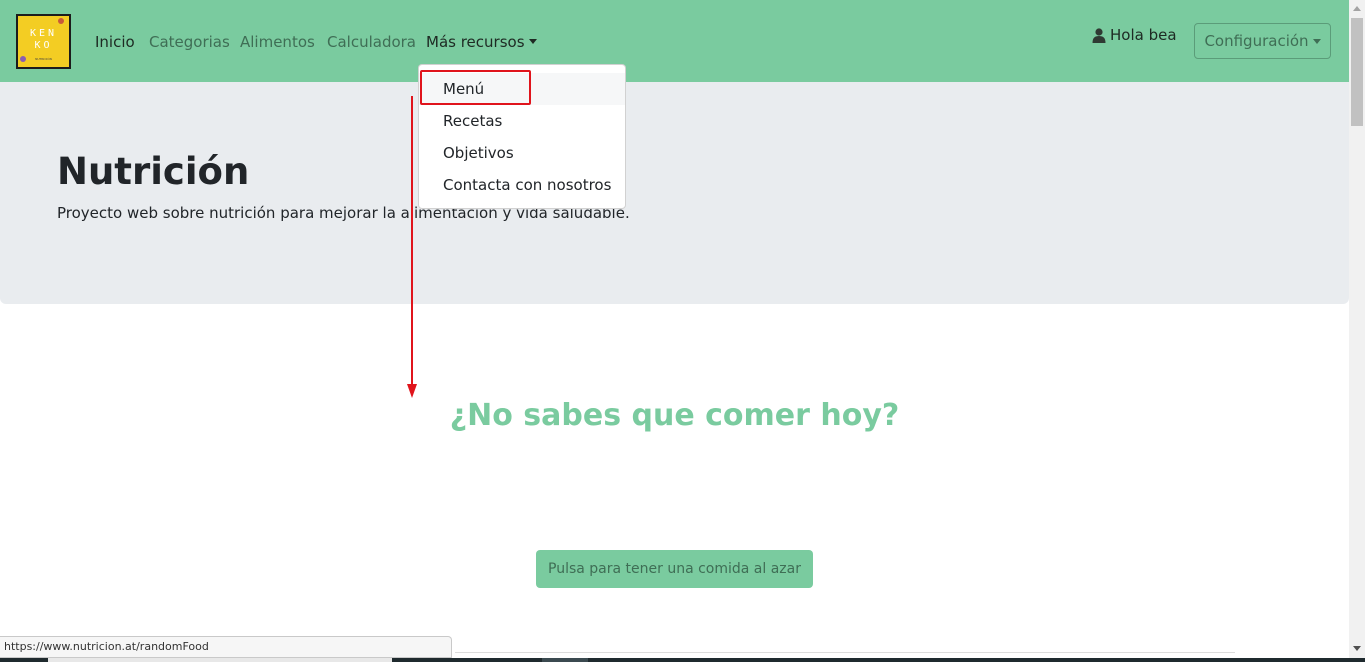  Describe the element at coordinates (1143, 35) in the screenshot. I see `user-greeting-text: Hola bea` at that location.